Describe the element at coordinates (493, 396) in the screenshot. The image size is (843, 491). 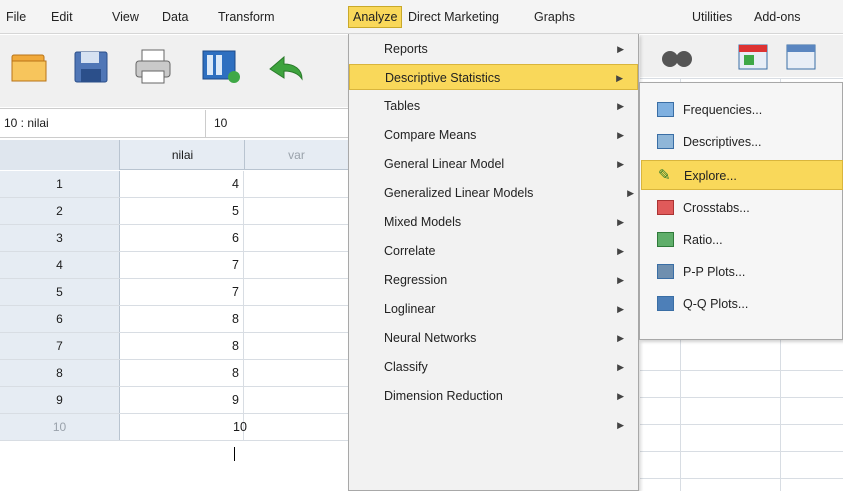
I see `menu-item-dimension-reduction: Dimension Reduction ▶` at that location.